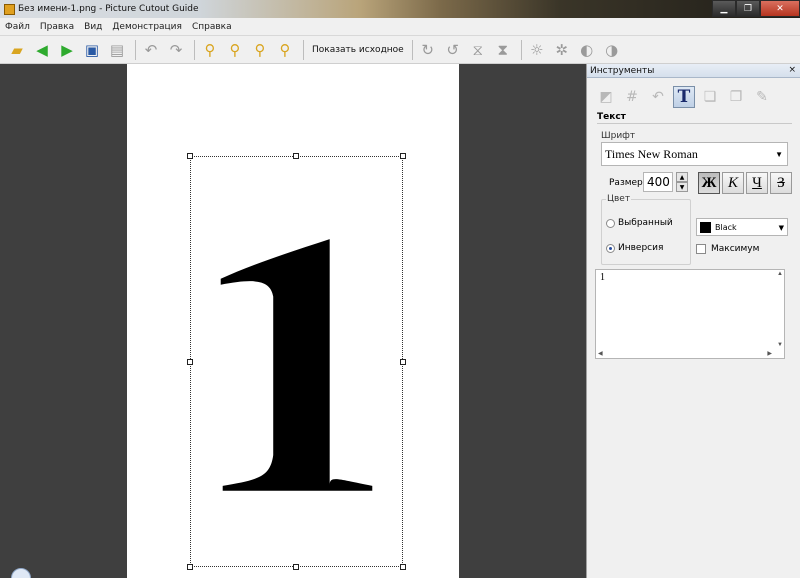 The width and height of the screenshot is (800, 578). I want to click on window-controls: ▁ ❐ ✕, so click(756, 8).